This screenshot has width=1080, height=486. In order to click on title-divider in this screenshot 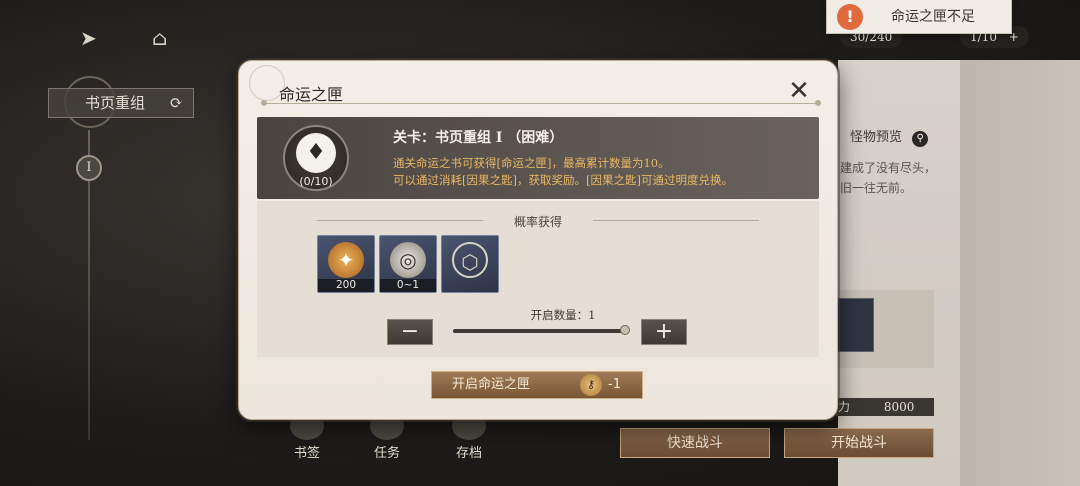, I will do `click(541, 103)`.